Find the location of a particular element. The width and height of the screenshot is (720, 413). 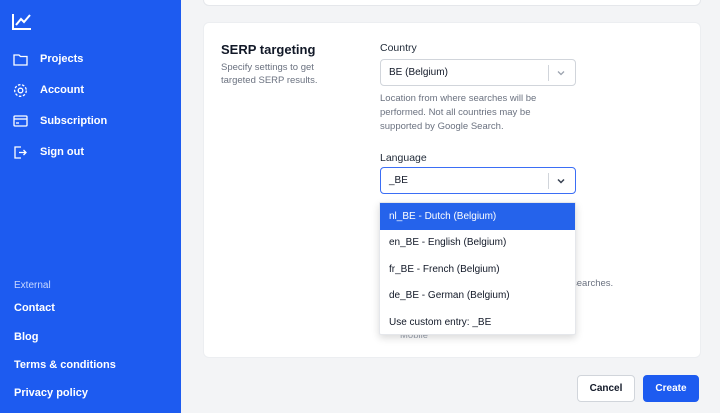

sidebar-item-account: Account is located at coordinates (48, 90).